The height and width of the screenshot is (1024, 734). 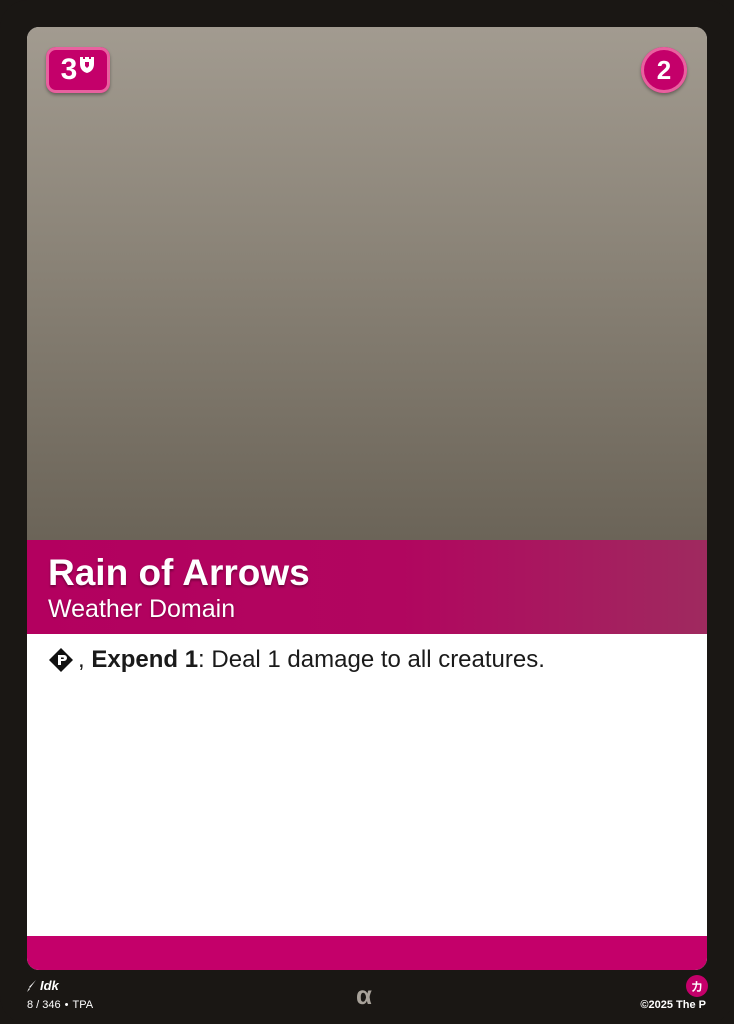 I want to click on set-code: TPA, so click(x=83, y=1005).